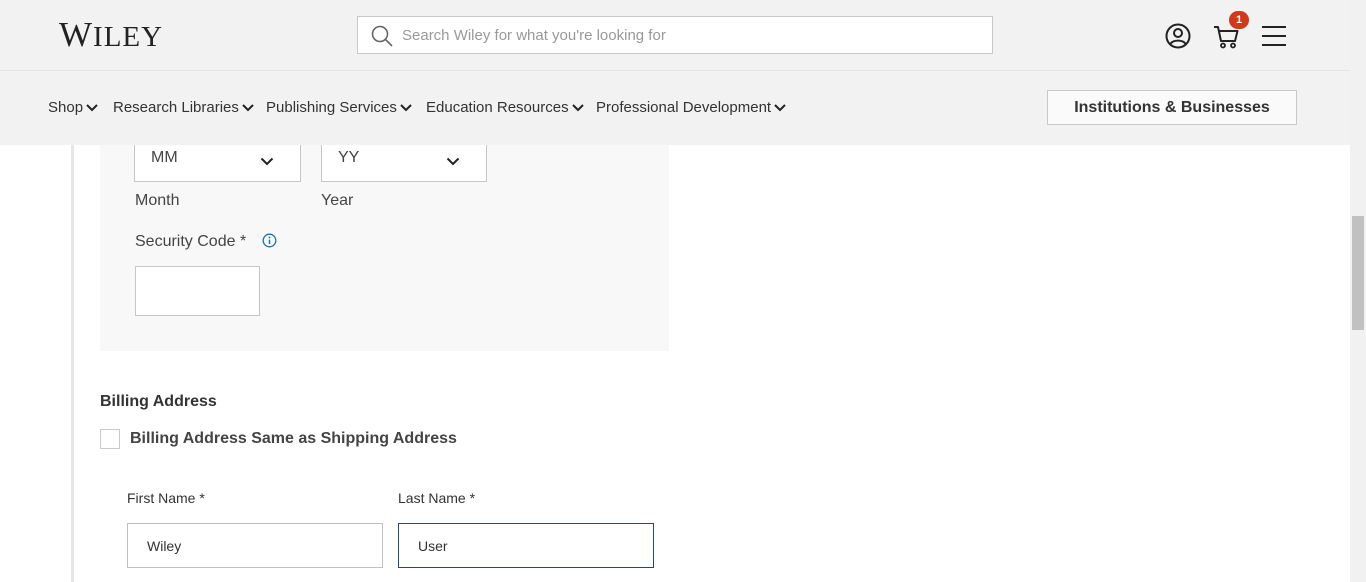 Image resolution: width=1366 pixels, height=582 pixels. I want to click on section-divider, so click(72, 363).